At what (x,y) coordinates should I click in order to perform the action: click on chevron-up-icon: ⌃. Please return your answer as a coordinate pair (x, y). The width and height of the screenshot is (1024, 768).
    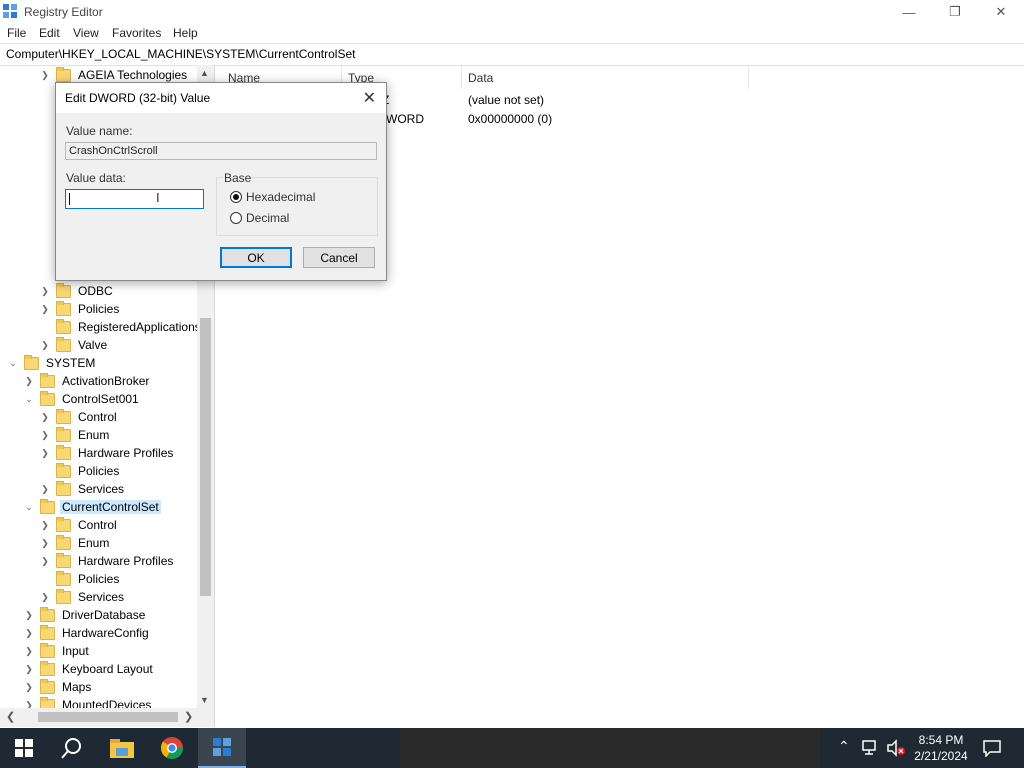
    Looking at the image, I should click on (844, 746).